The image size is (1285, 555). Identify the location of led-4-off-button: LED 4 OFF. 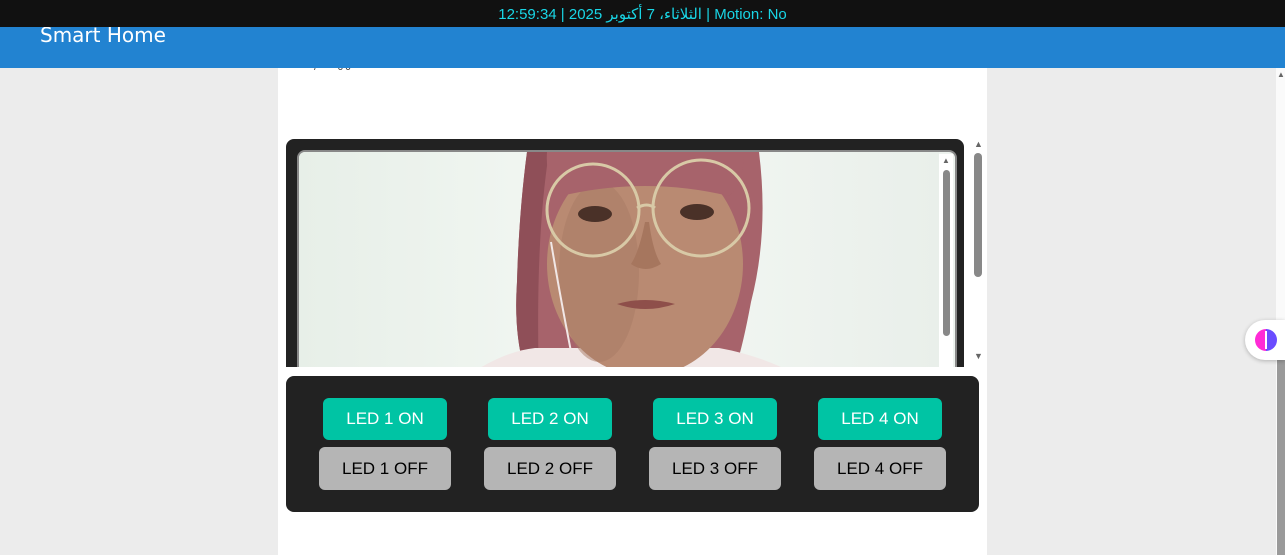
(880, 468).